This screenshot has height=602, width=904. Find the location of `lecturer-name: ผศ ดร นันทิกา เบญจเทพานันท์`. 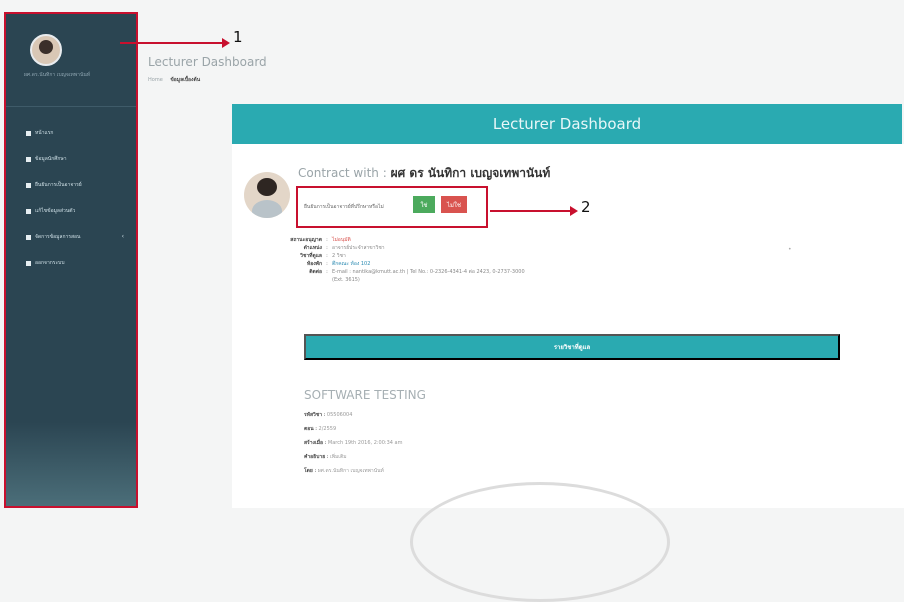

lecturer-name: ผศ ดร นันทิกา เบญจเทพานันท์ is located at coordinates (470, 173).